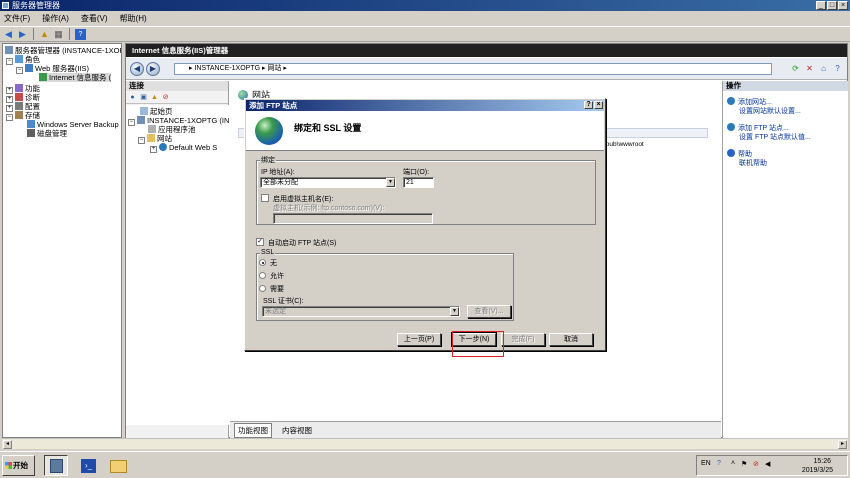 The height and width of the screenshot is (478, 850). I want to click on tree-item-server-manager: 服务器管理器 (INSTANCE-1XOPT, so click(63, 50).